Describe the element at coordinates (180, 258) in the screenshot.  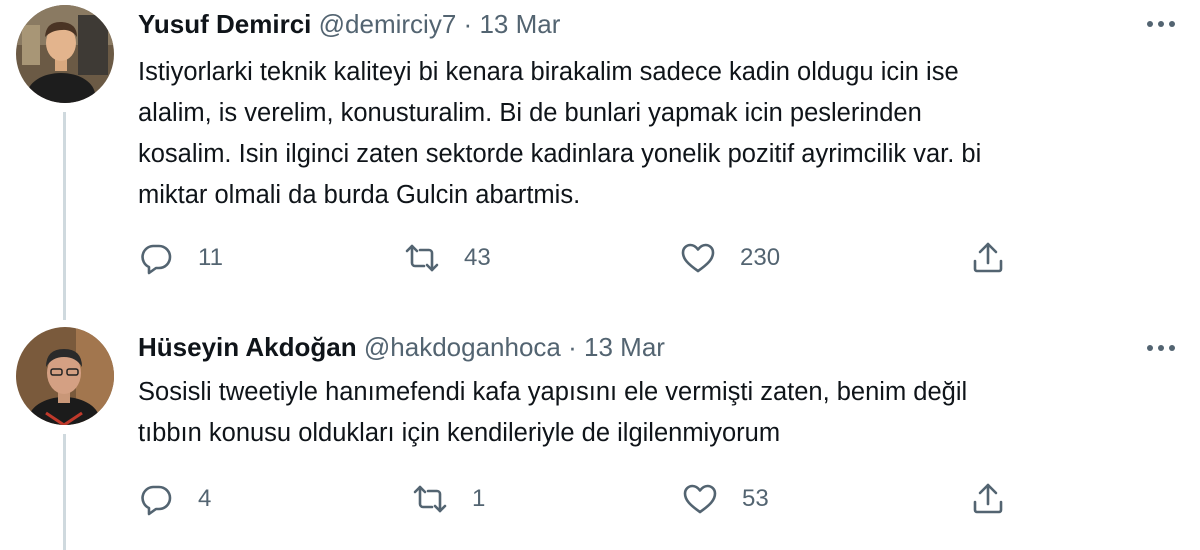
I see `reply-button: 11` at that location.